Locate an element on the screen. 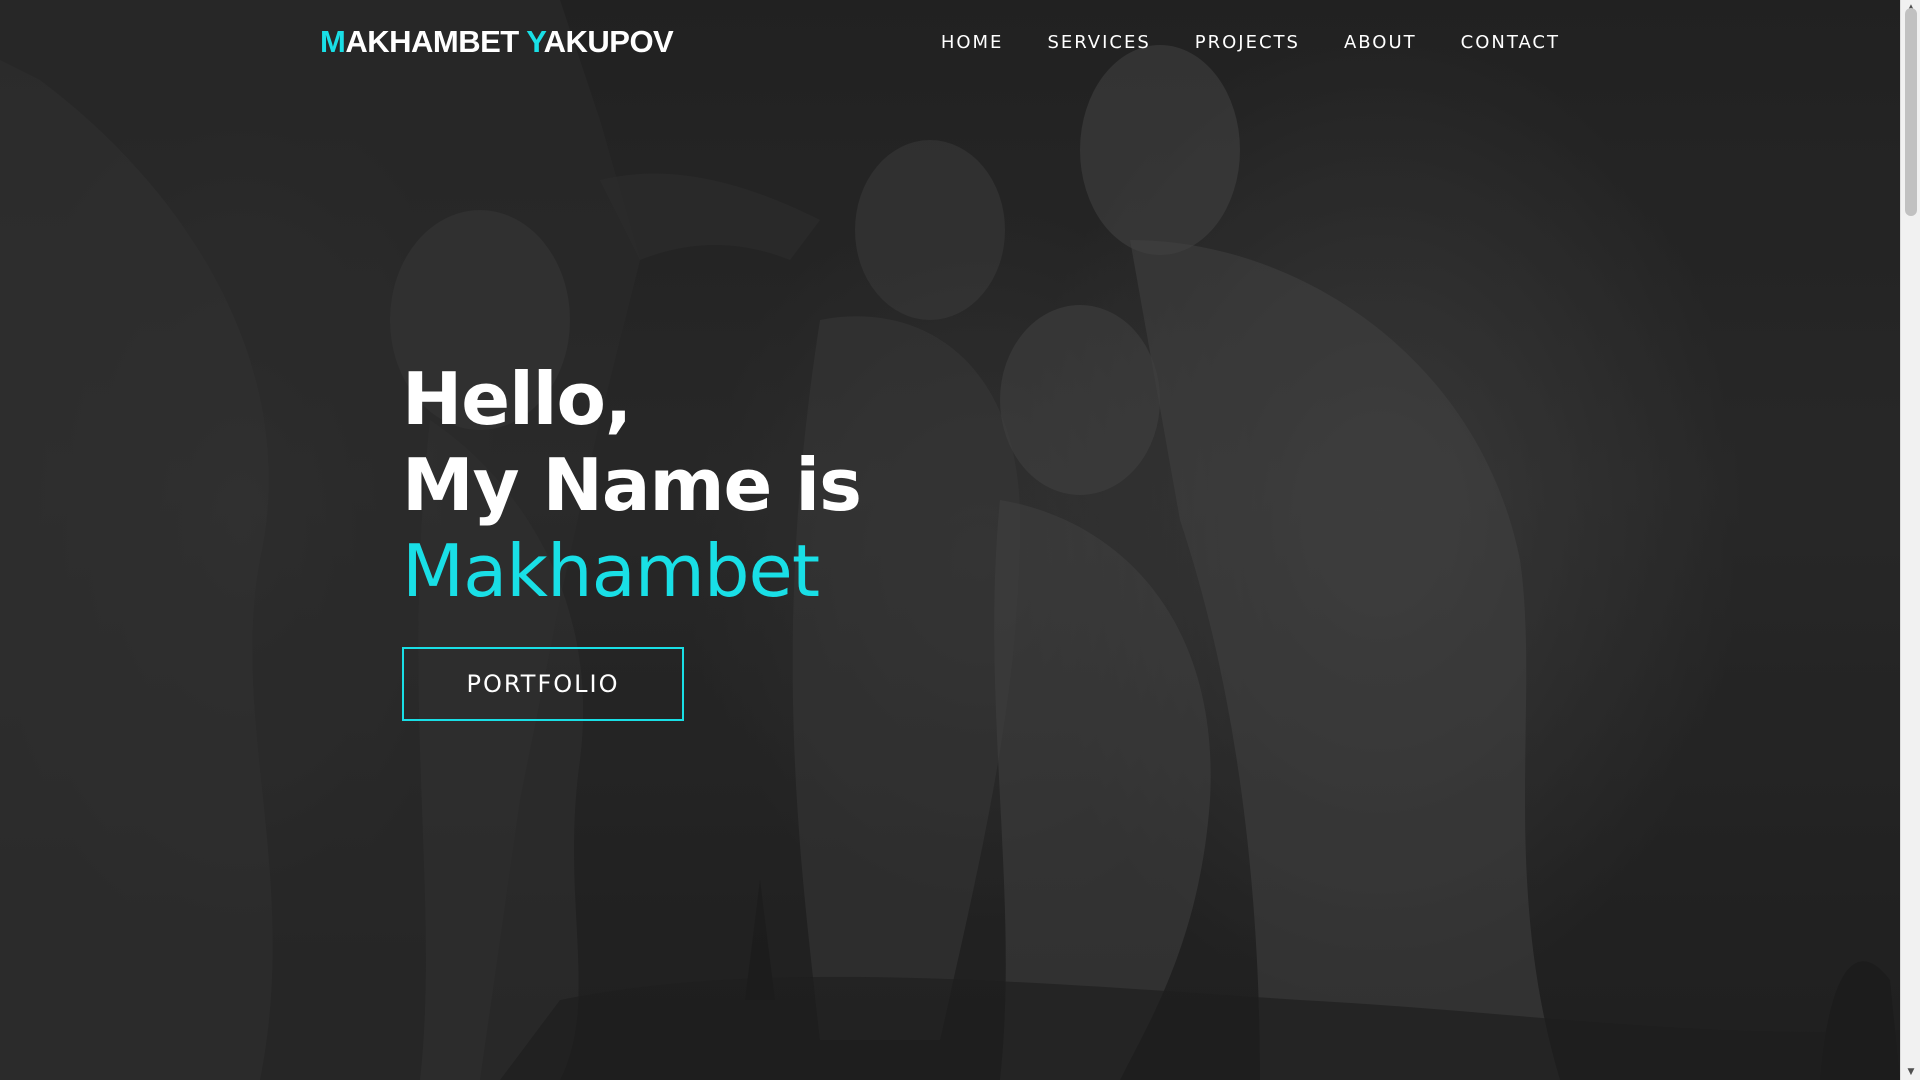  hero-greeting: Hello, is located at coordinates (517, 399).